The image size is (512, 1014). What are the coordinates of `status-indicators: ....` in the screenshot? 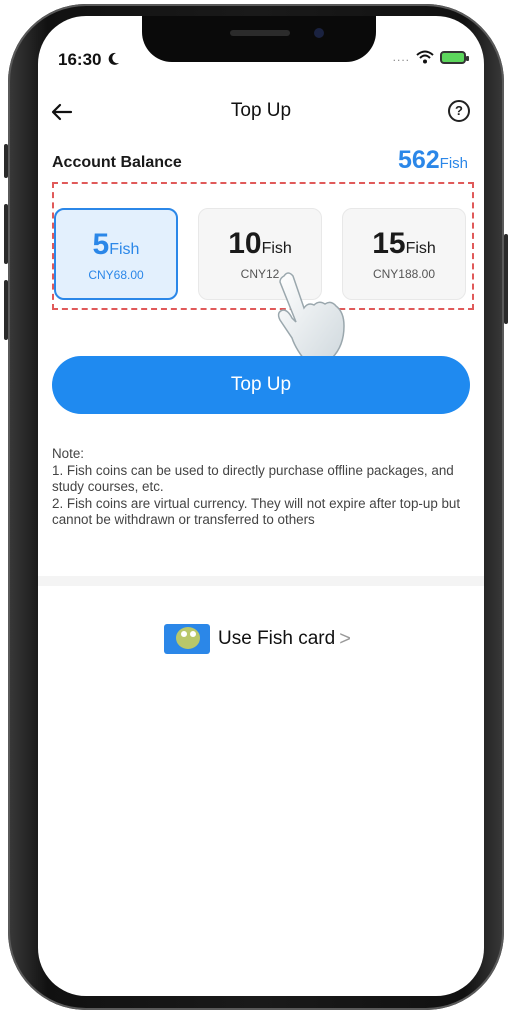 It's located at (430, 57).